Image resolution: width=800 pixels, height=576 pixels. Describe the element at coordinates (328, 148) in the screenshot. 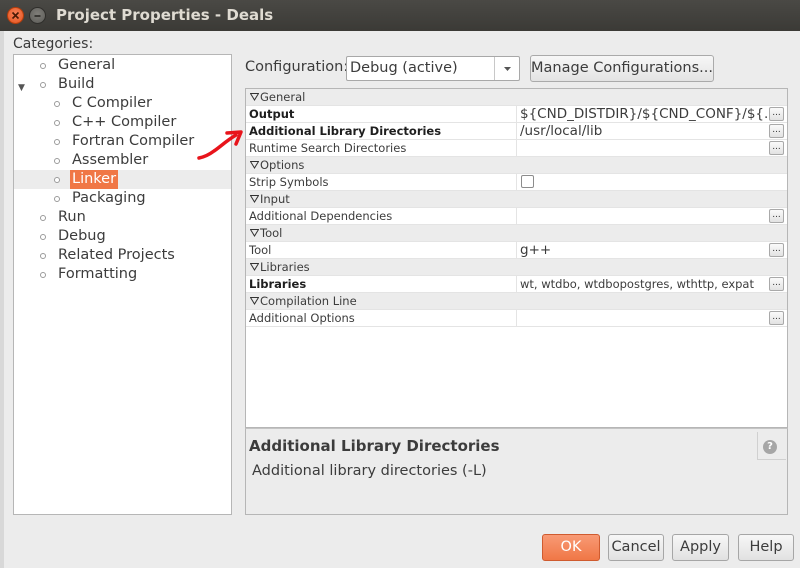

I see `property-name: Runtime Search Directories` at that location.